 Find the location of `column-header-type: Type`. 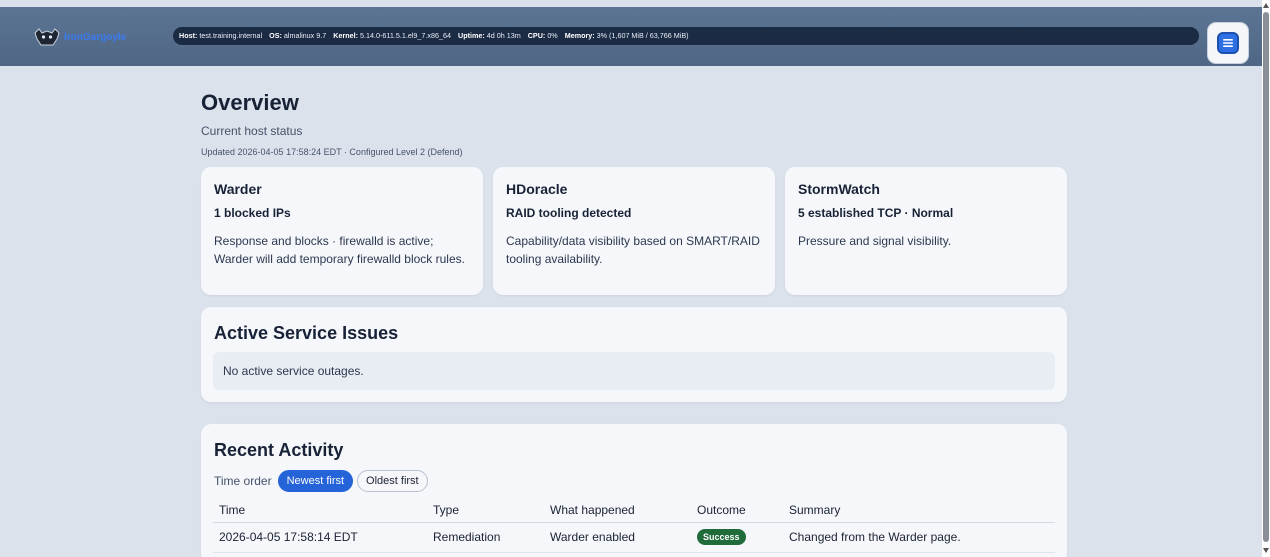

column-header-type: Type is located at coordinates (485, 510).